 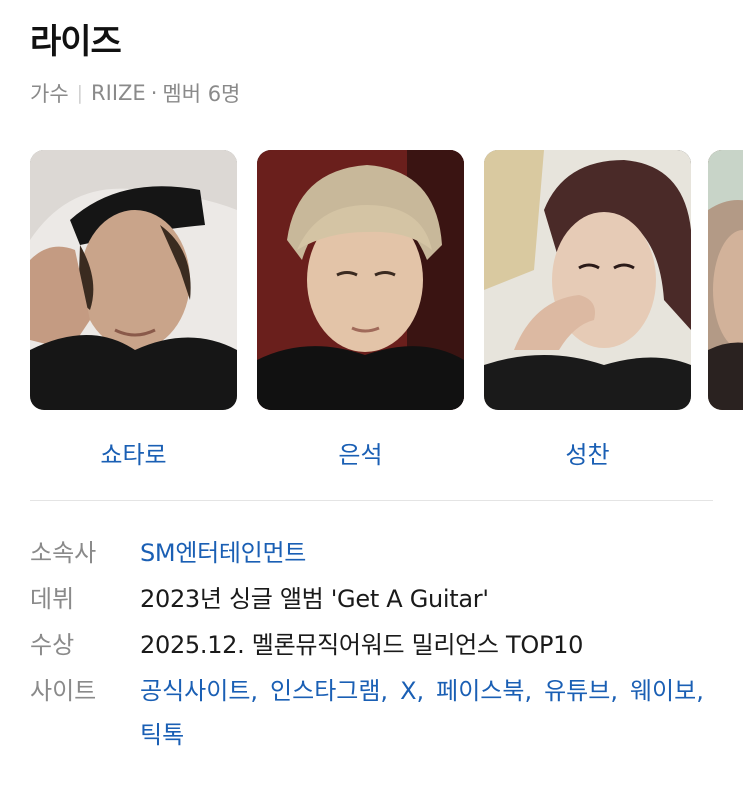 What do you see at coordinates (725, 280) in the screenshot?
I see `member-photo-partial` at bounding box center [725, 280].